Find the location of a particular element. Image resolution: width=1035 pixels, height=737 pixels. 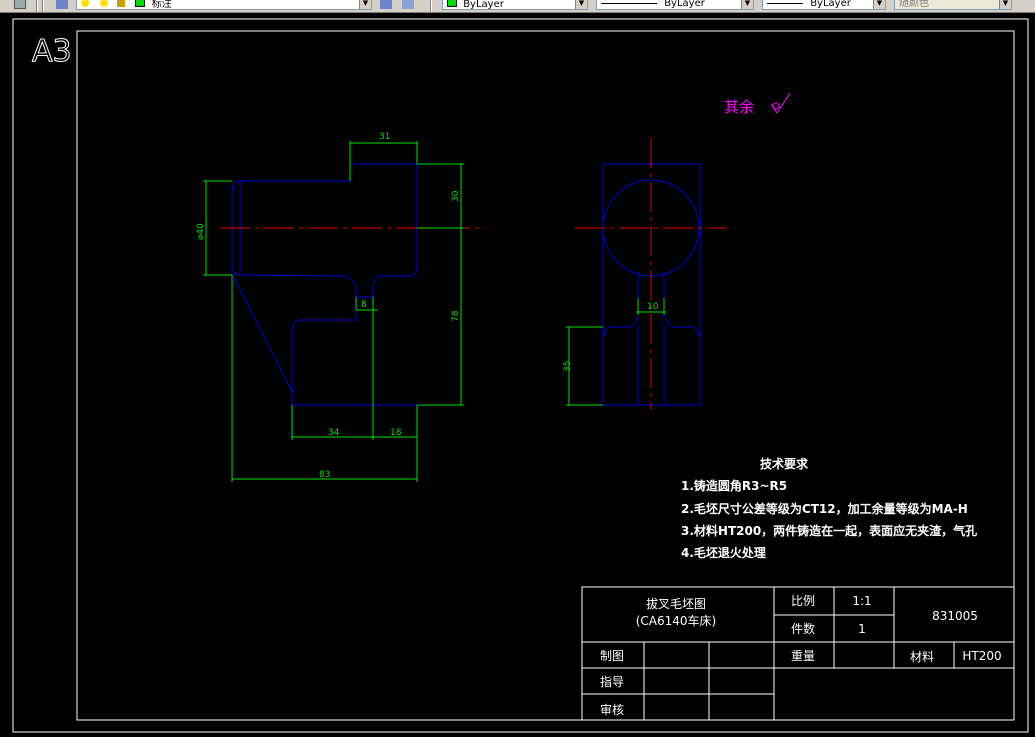

front-view-outline is located at coordinates (324, 284).